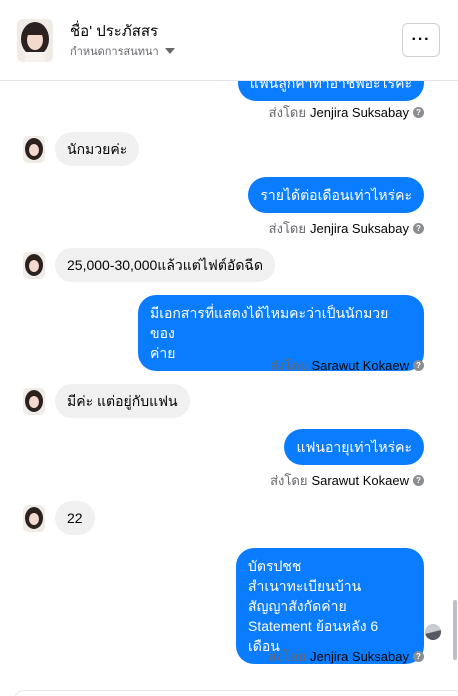  I want to click on more-dots-icon: ···, so click(421, 39).